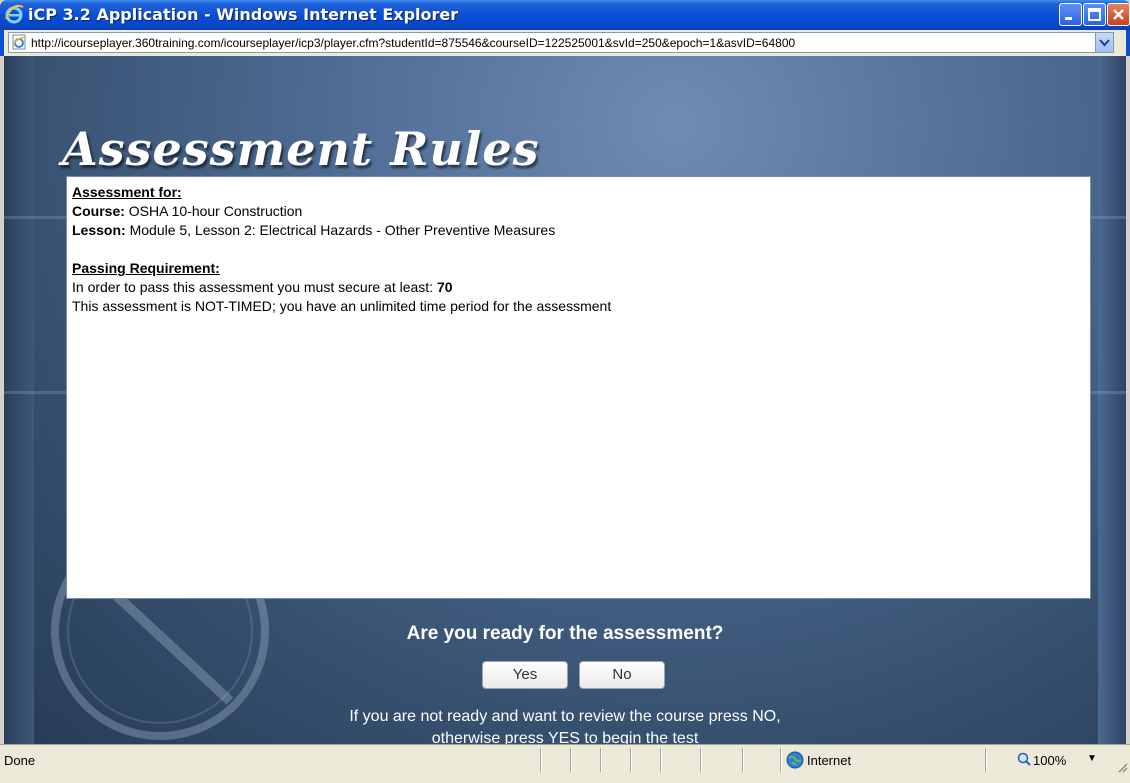  I want to click on close-button, so click(1118, 14).